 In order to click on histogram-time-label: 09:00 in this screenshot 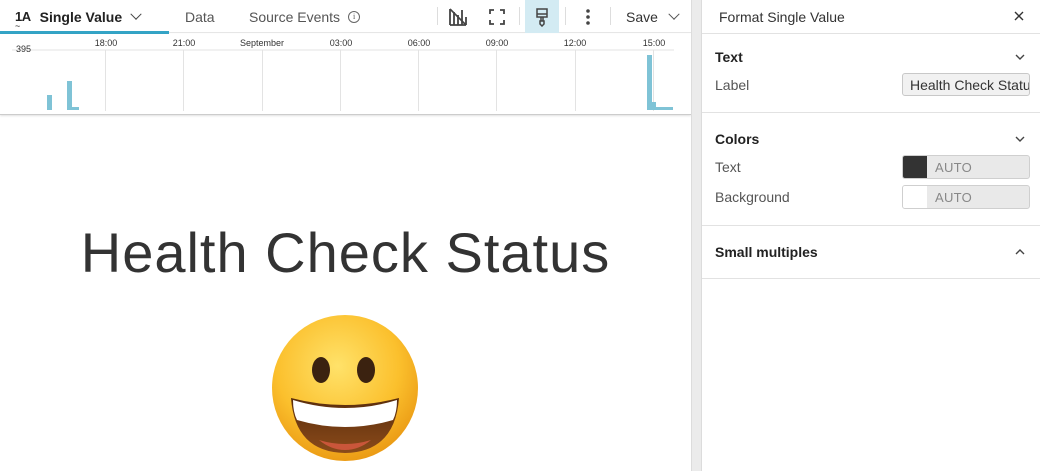, I will do `click(497, 43)`.